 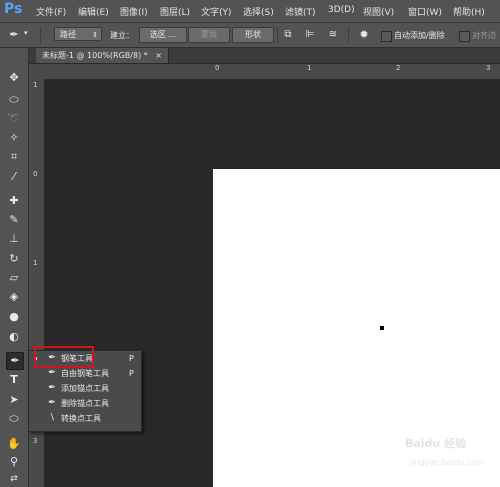 What do you see at coordinates (81, 418) in the screenshot?
I see `flyout-item-label: 转换点工具` at bounding box center [81, 418].